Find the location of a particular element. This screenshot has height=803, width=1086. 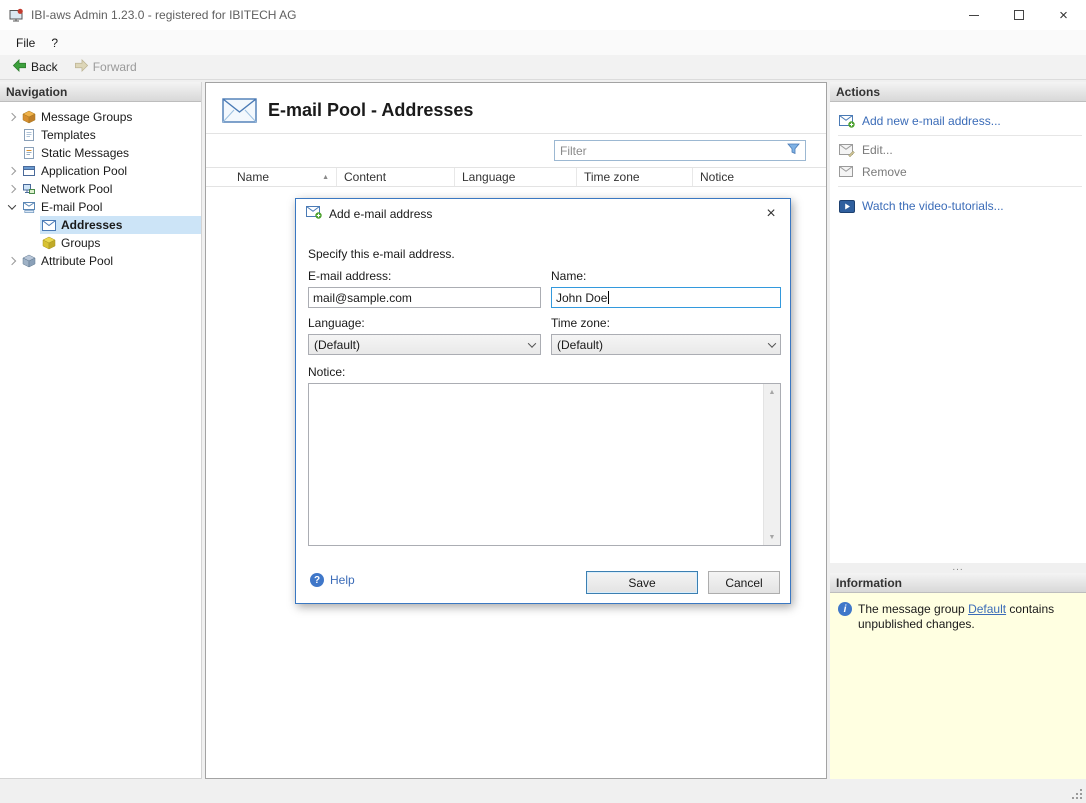

nav-item-templates: Templates is located at coordinates (100, 135).